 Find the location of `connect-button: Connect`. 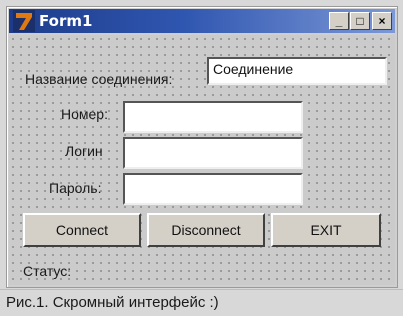

connect-button: Connect is located at coordinates (82, 230).